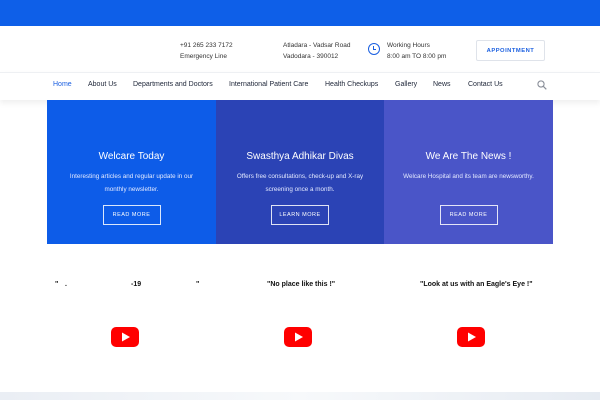  Describe the element at coordinates (131, 156) in the screenshot. I see `panel-title: Welcare Today` at that location.